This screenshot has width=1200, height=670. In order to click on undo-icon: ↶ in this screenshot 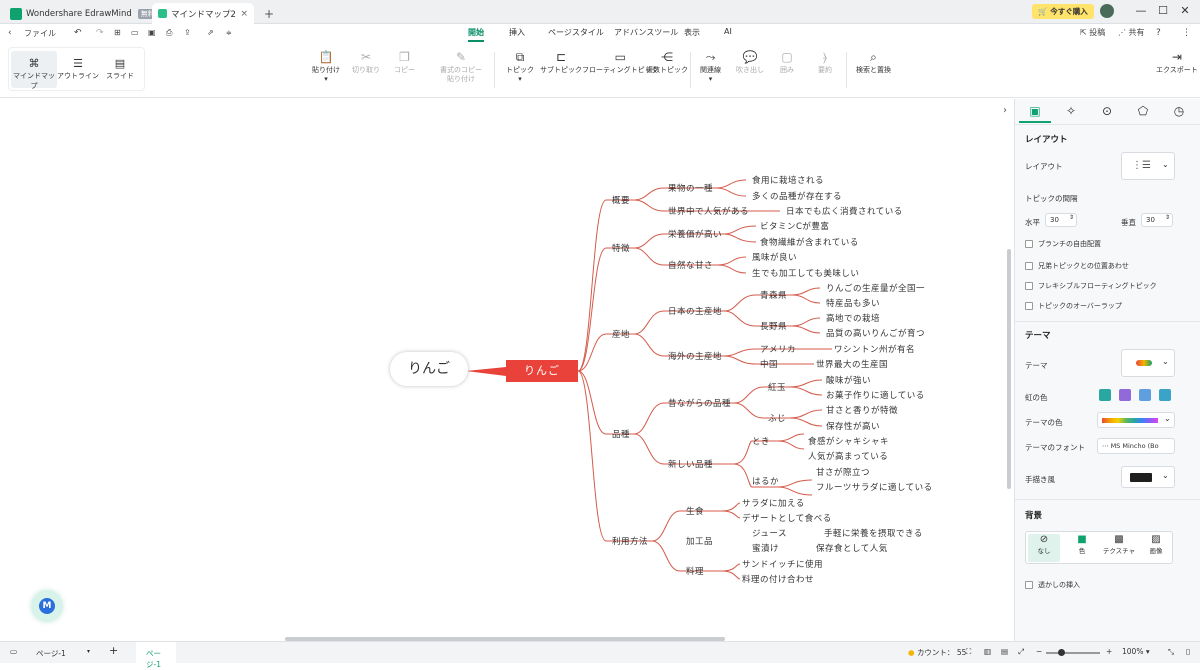, I will do `click(78, 33)`.